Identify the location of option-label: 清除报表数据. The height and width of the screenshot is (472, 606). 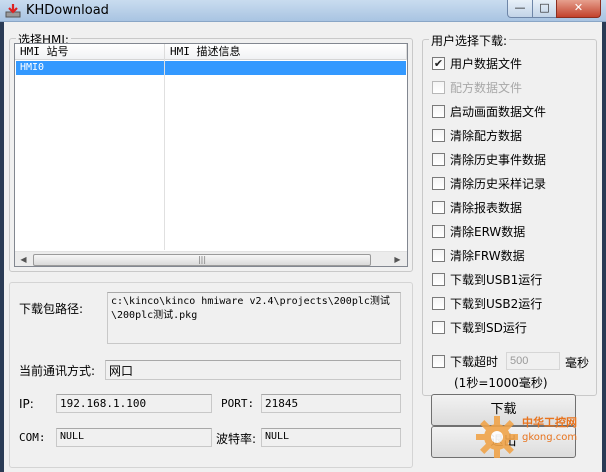
(486, 208).